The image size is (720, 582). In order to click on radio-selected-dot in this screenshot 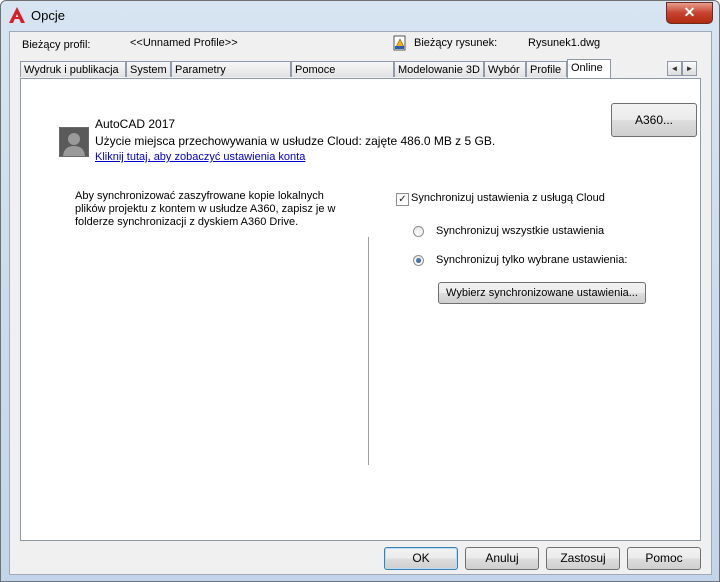, I will do `click(418, 260)`.